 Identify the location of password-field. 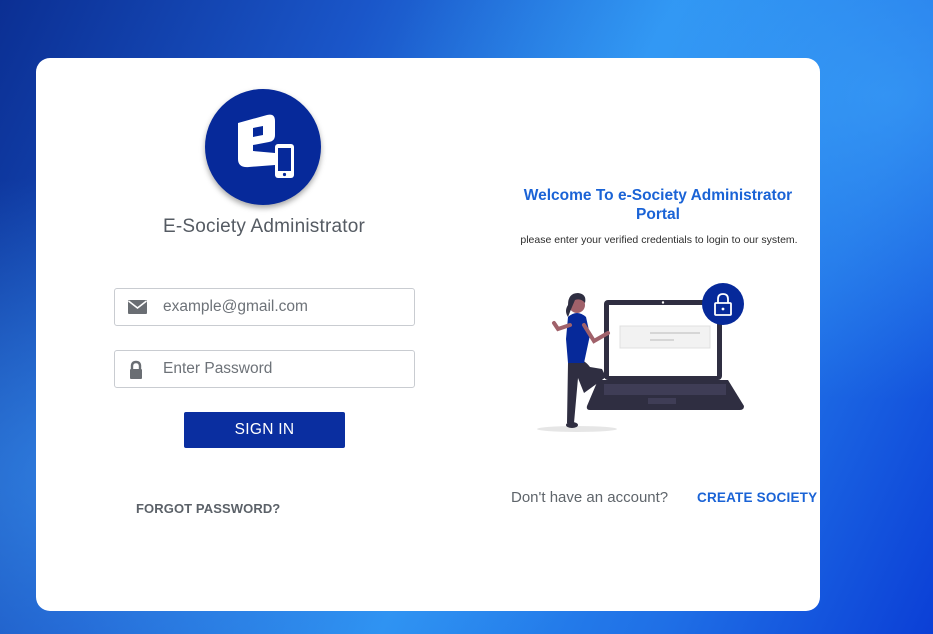
(264, 369).